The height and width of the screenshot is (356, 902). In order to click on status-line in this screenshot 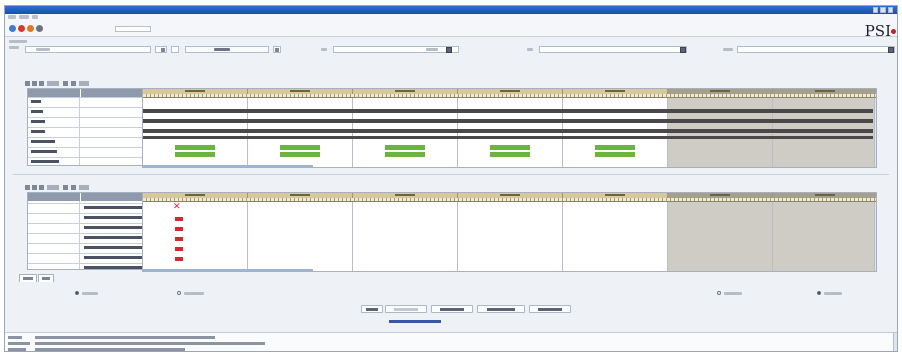, I will do `click(150, 343)`.